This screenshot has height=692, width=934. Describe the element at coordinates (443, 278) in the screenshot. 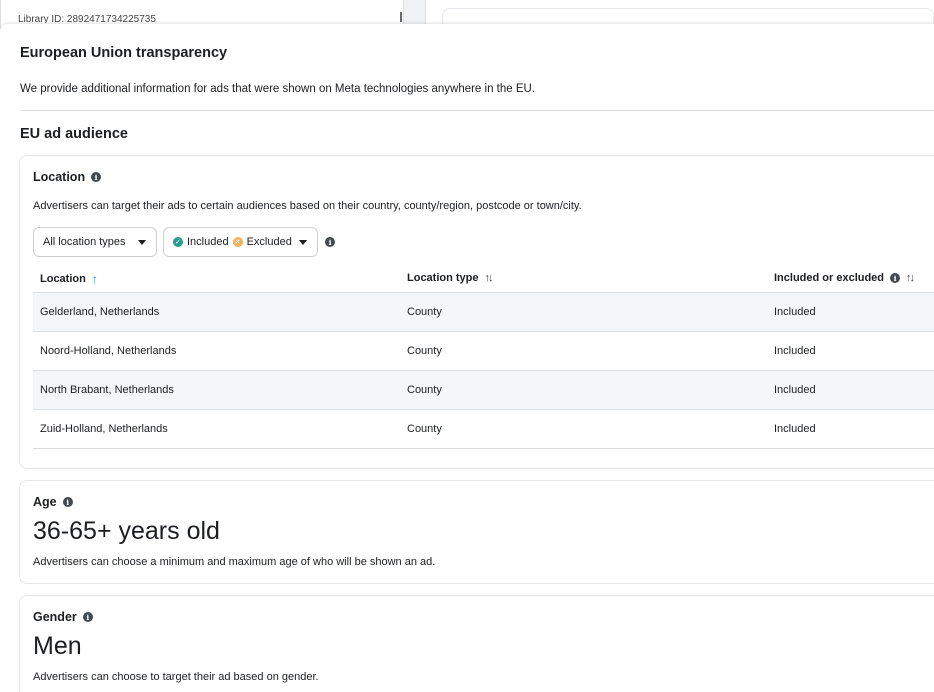

I see `column-label: Location type` at that location.